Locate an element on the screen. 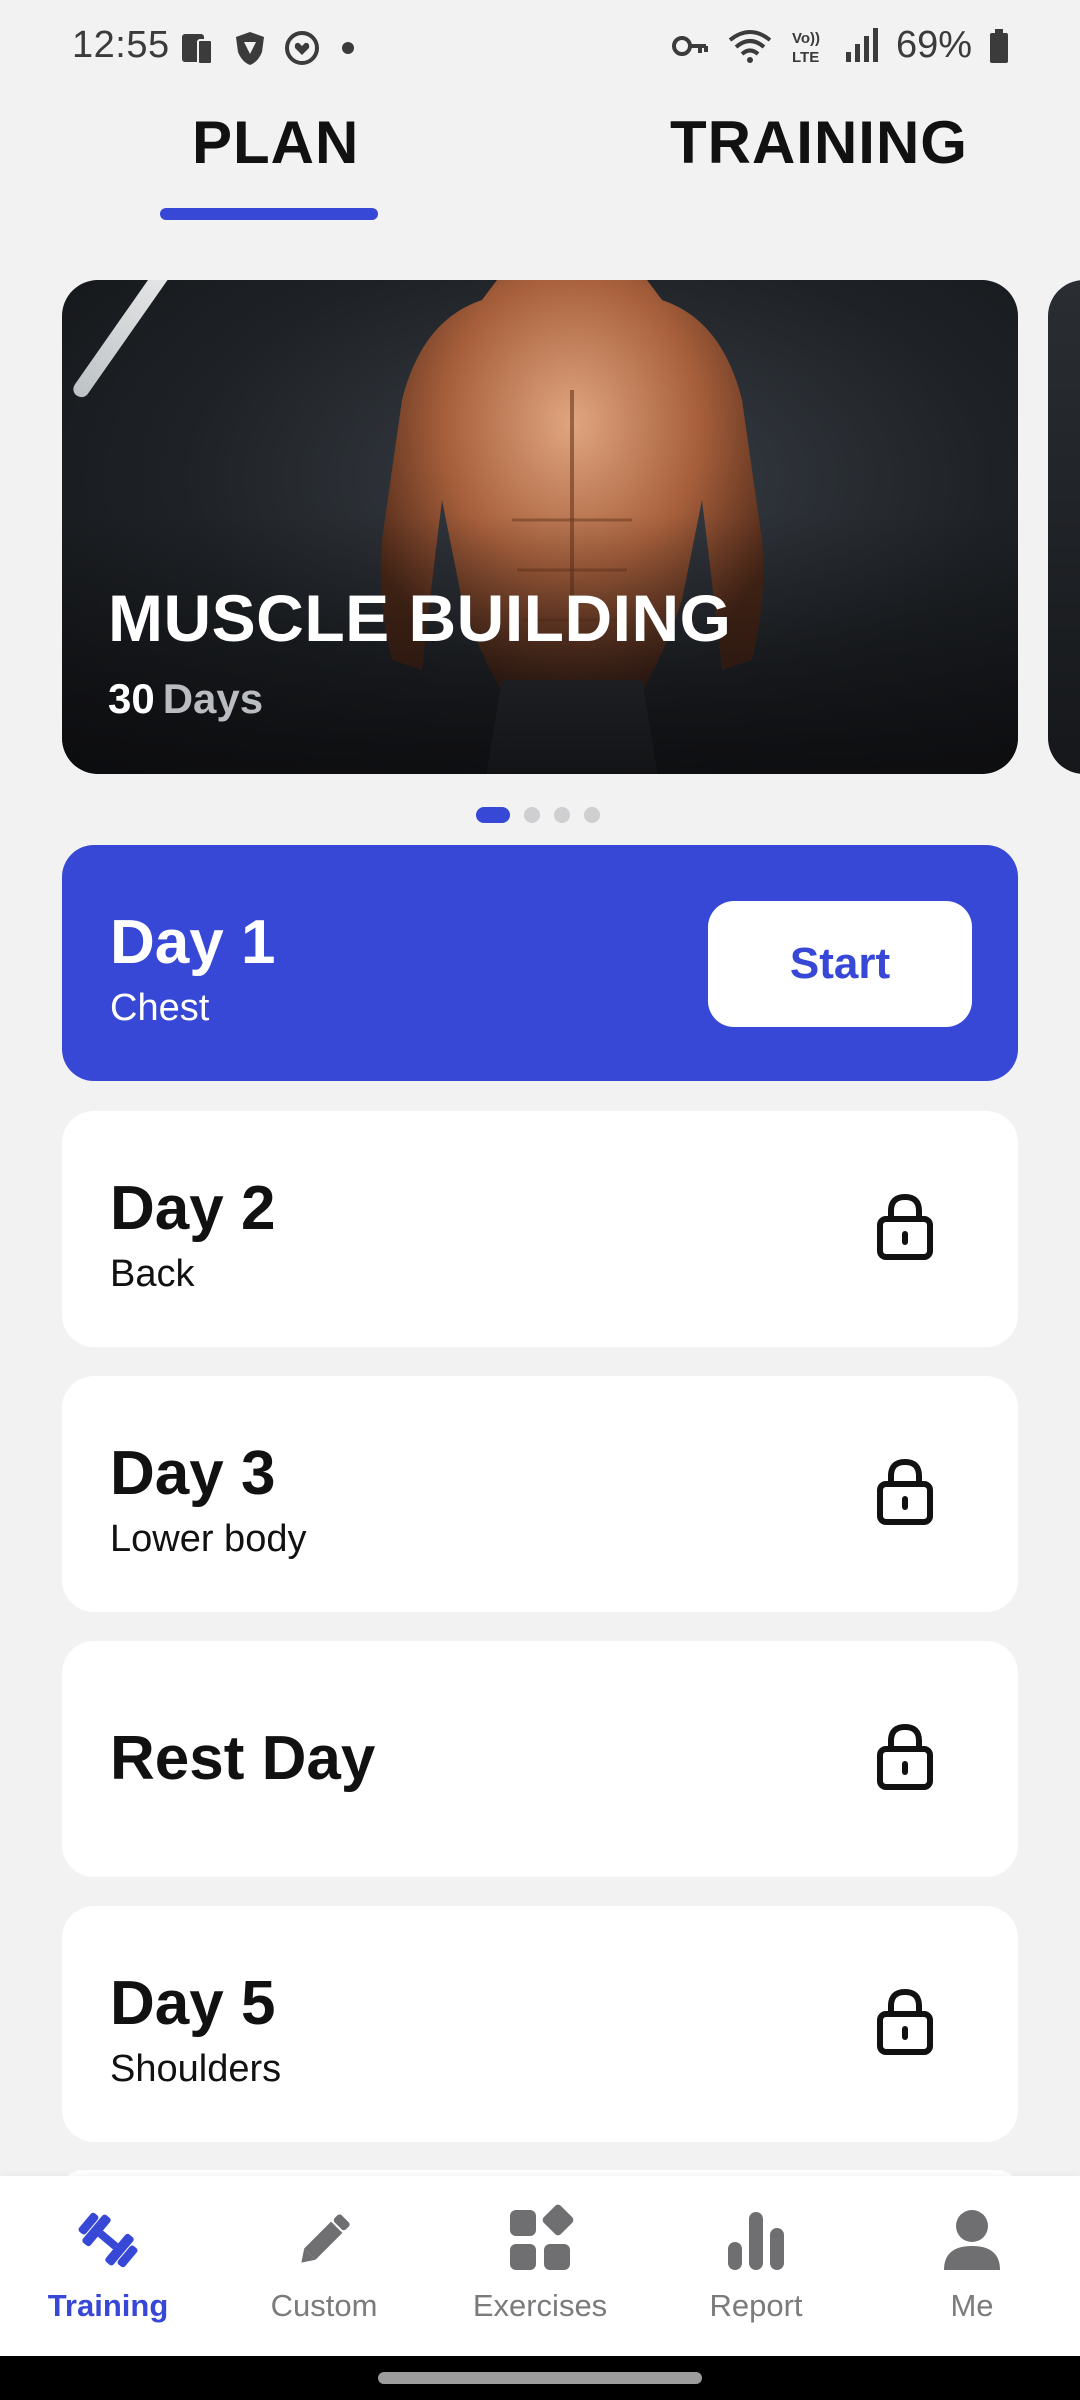 The width and height of the screenshot is (1080, 2400). wifi-icon is located at coordinates (750, 46).